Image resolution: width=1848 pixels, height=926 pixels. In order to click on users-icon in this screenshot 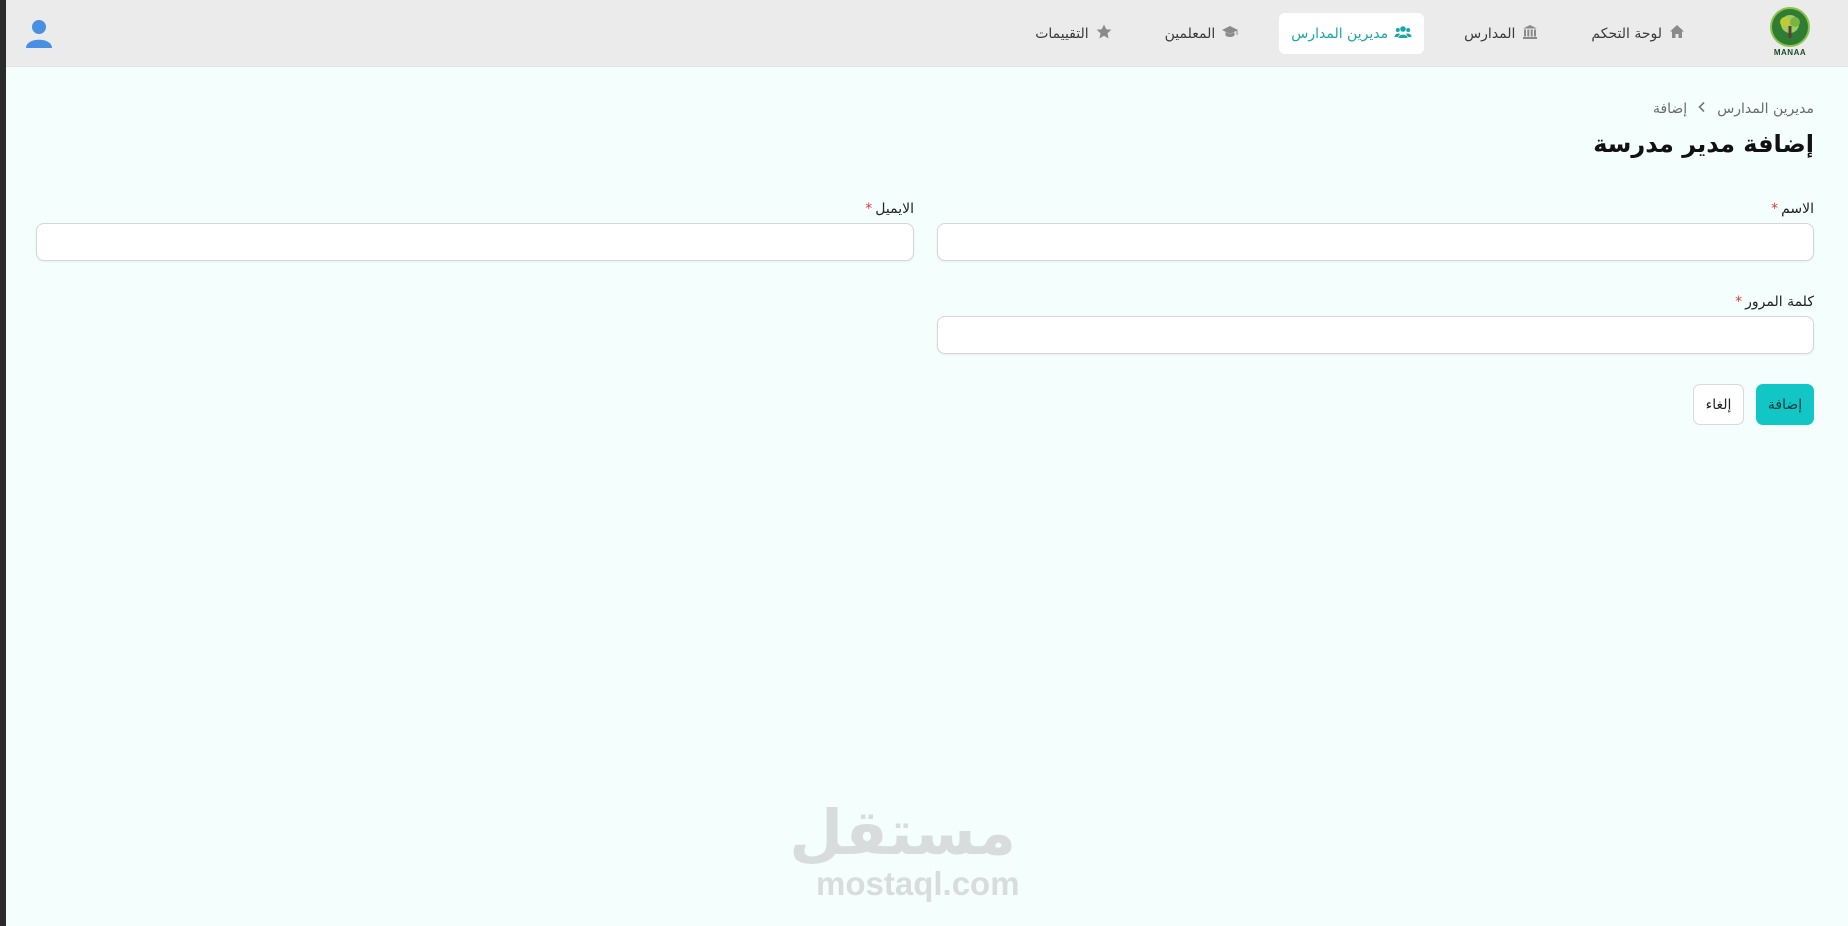, I will do `click(1403, 34)`.